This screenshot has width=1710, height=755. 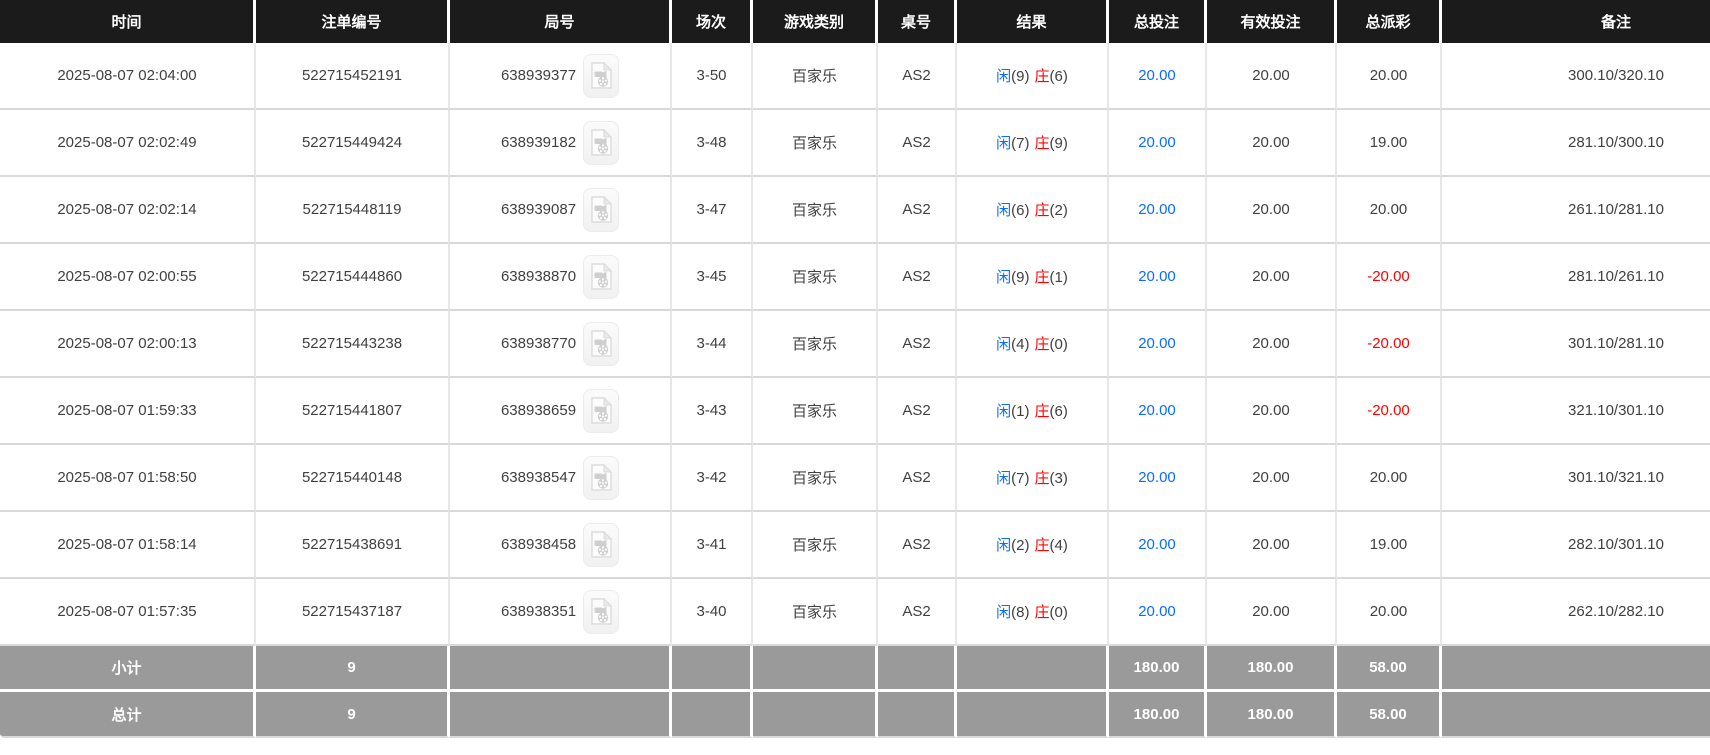 What do you see at coordinates (1058, 76) in the screenshot?
I see `banker-result-score: (6)` at bounding box center [1058, 76].